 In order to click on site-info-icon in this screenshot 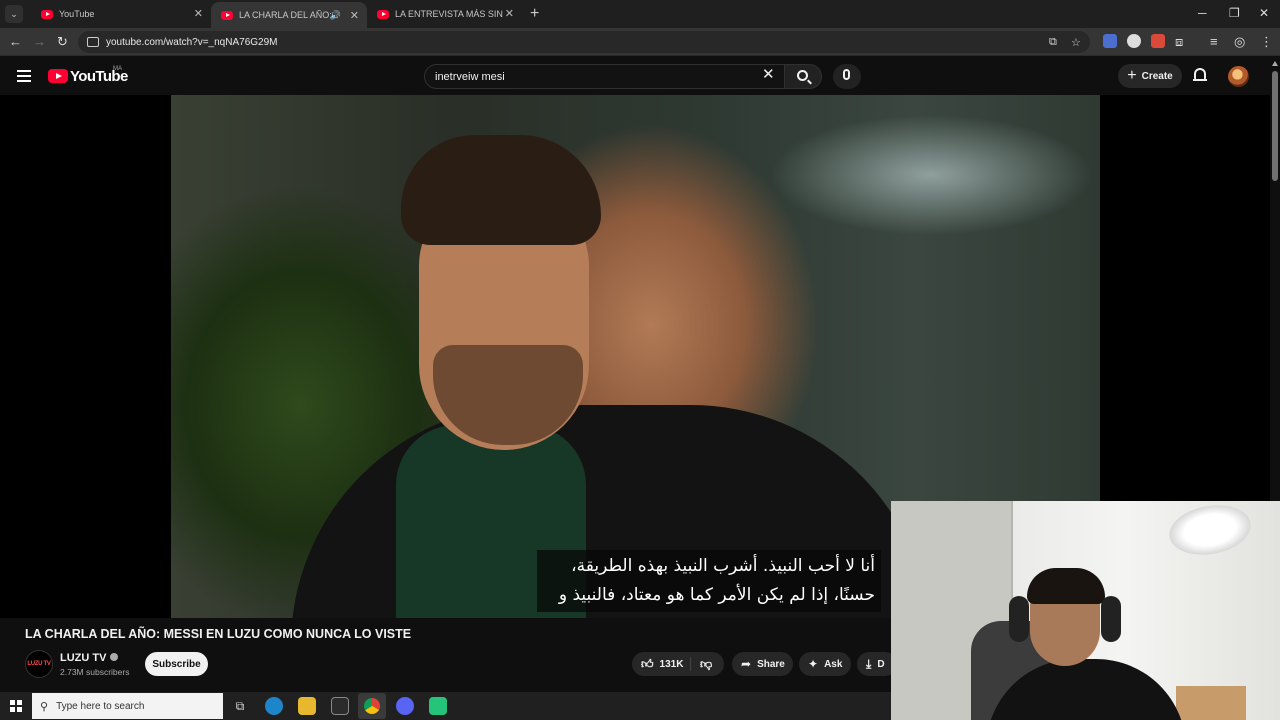, I will do `click(93, 42)`.